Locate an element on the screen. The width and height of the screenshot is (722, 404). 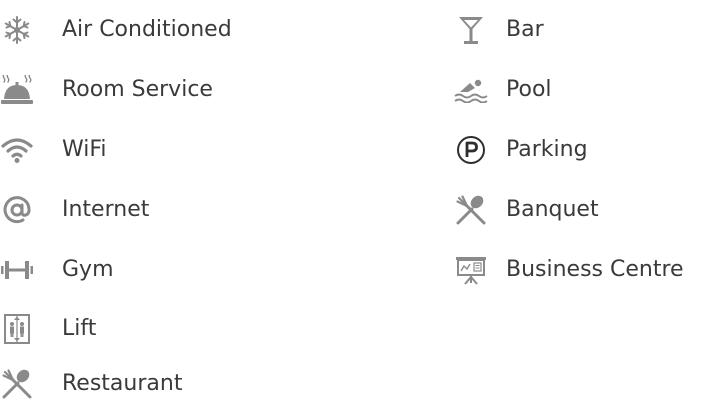
amenity-parking: Parking is located at coordinates (521, 150).